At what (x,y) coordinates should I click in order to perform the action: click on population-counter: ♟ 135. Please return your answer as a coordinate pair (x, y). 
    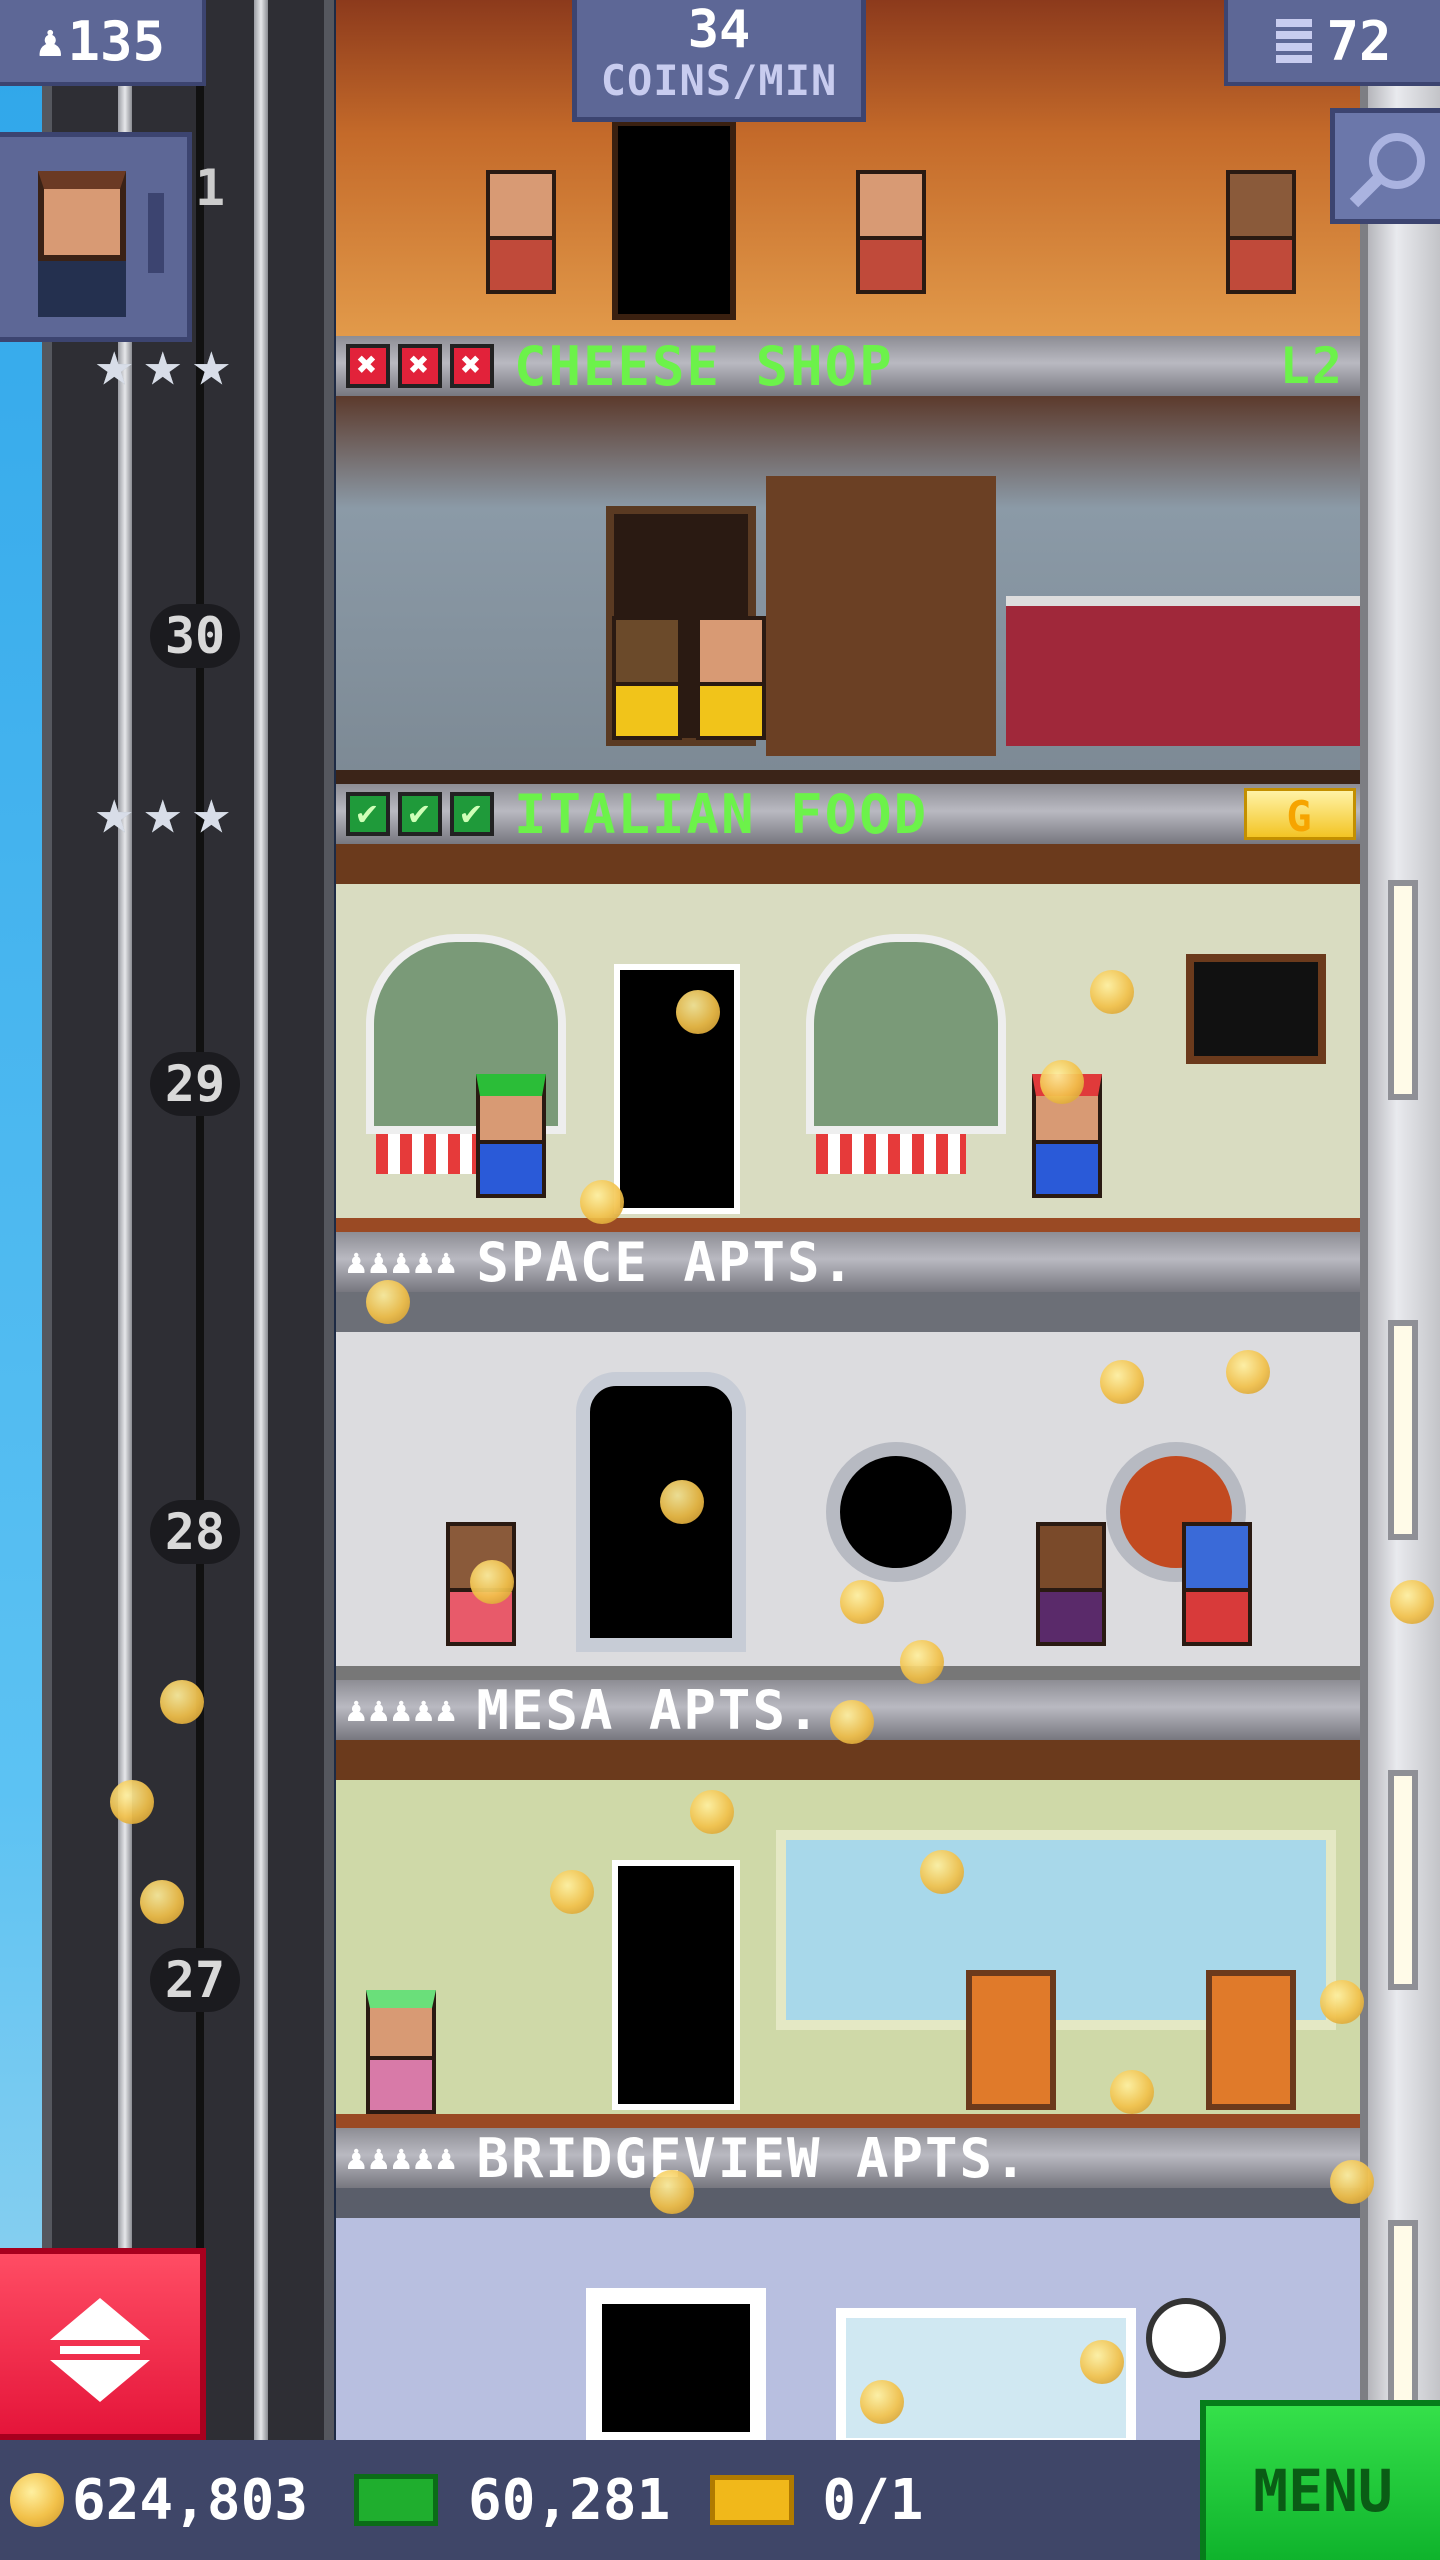
    Looking at the image, I should click on (103, 43).